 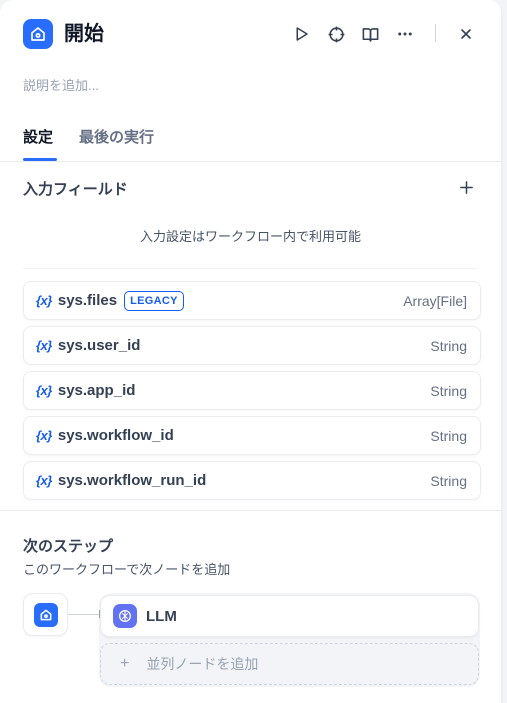 I want to click on tab-last-run: 最後の実行, so click(x=116, y=136).